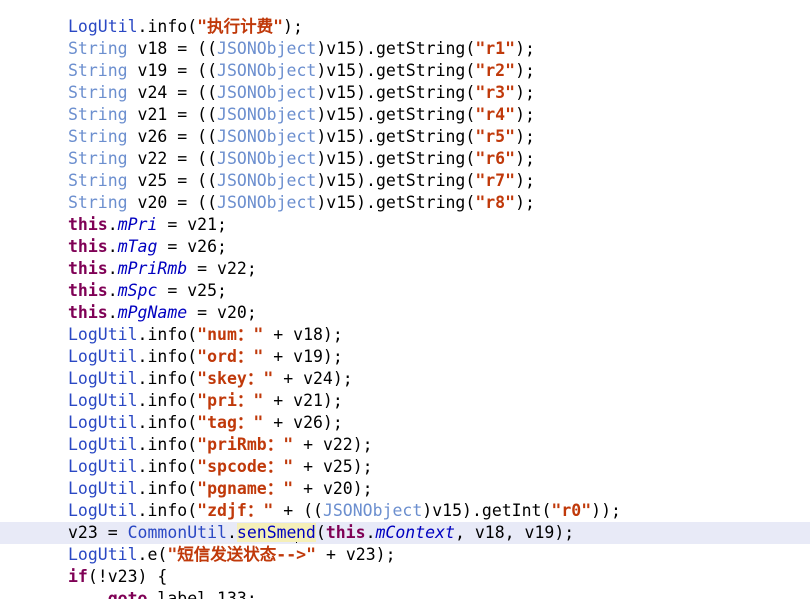  Describe the element at coordinates (405, 27) in the screenshot. I see `code-line: LogUtil.info("执行计费");` at that location.